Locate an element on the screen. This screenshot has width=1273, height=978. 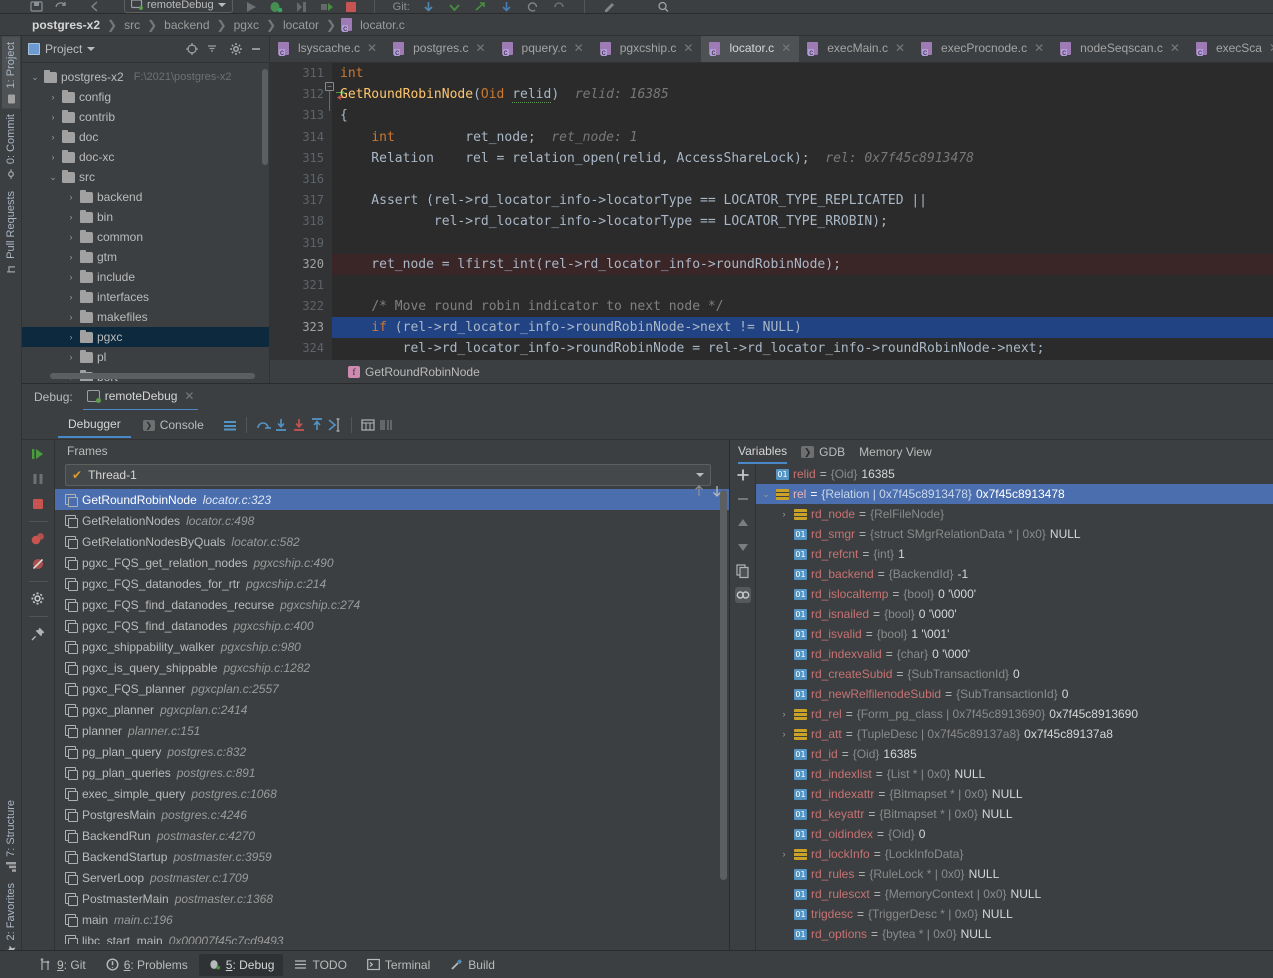
editor-tab-lsyscache-c: lsyscache.c ✕ is located at coordinates (327, 49).